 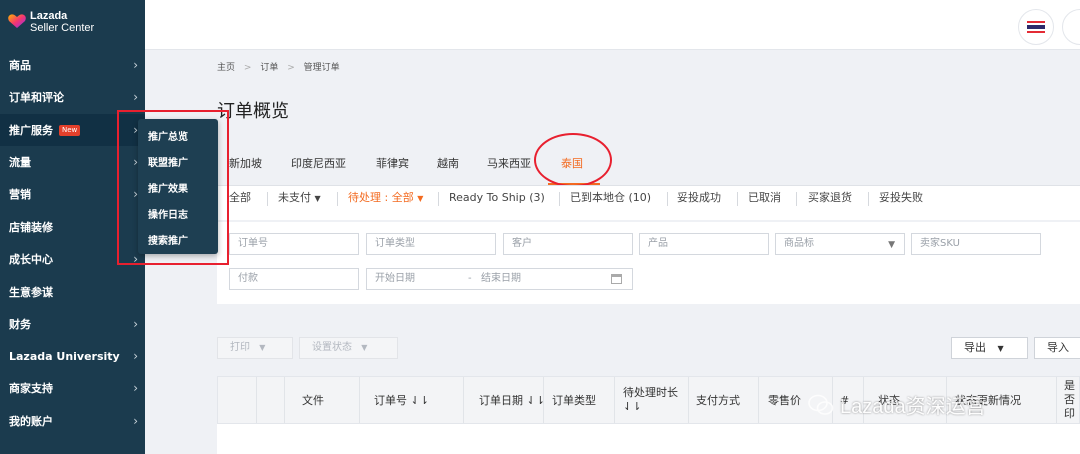 I want to click on tab-country-philippines: 菲律宾, so click(x=392, y=163).